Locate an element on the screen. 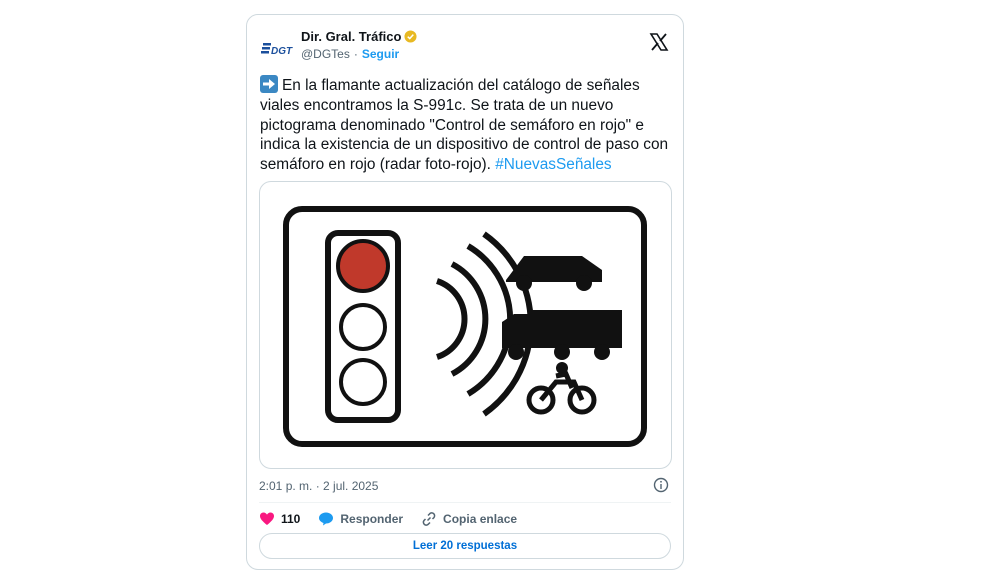 The width and height of the screenshot is (1000, 579). read-replies-button: Leer 20 respuestas is located at coordinates (465, 546).